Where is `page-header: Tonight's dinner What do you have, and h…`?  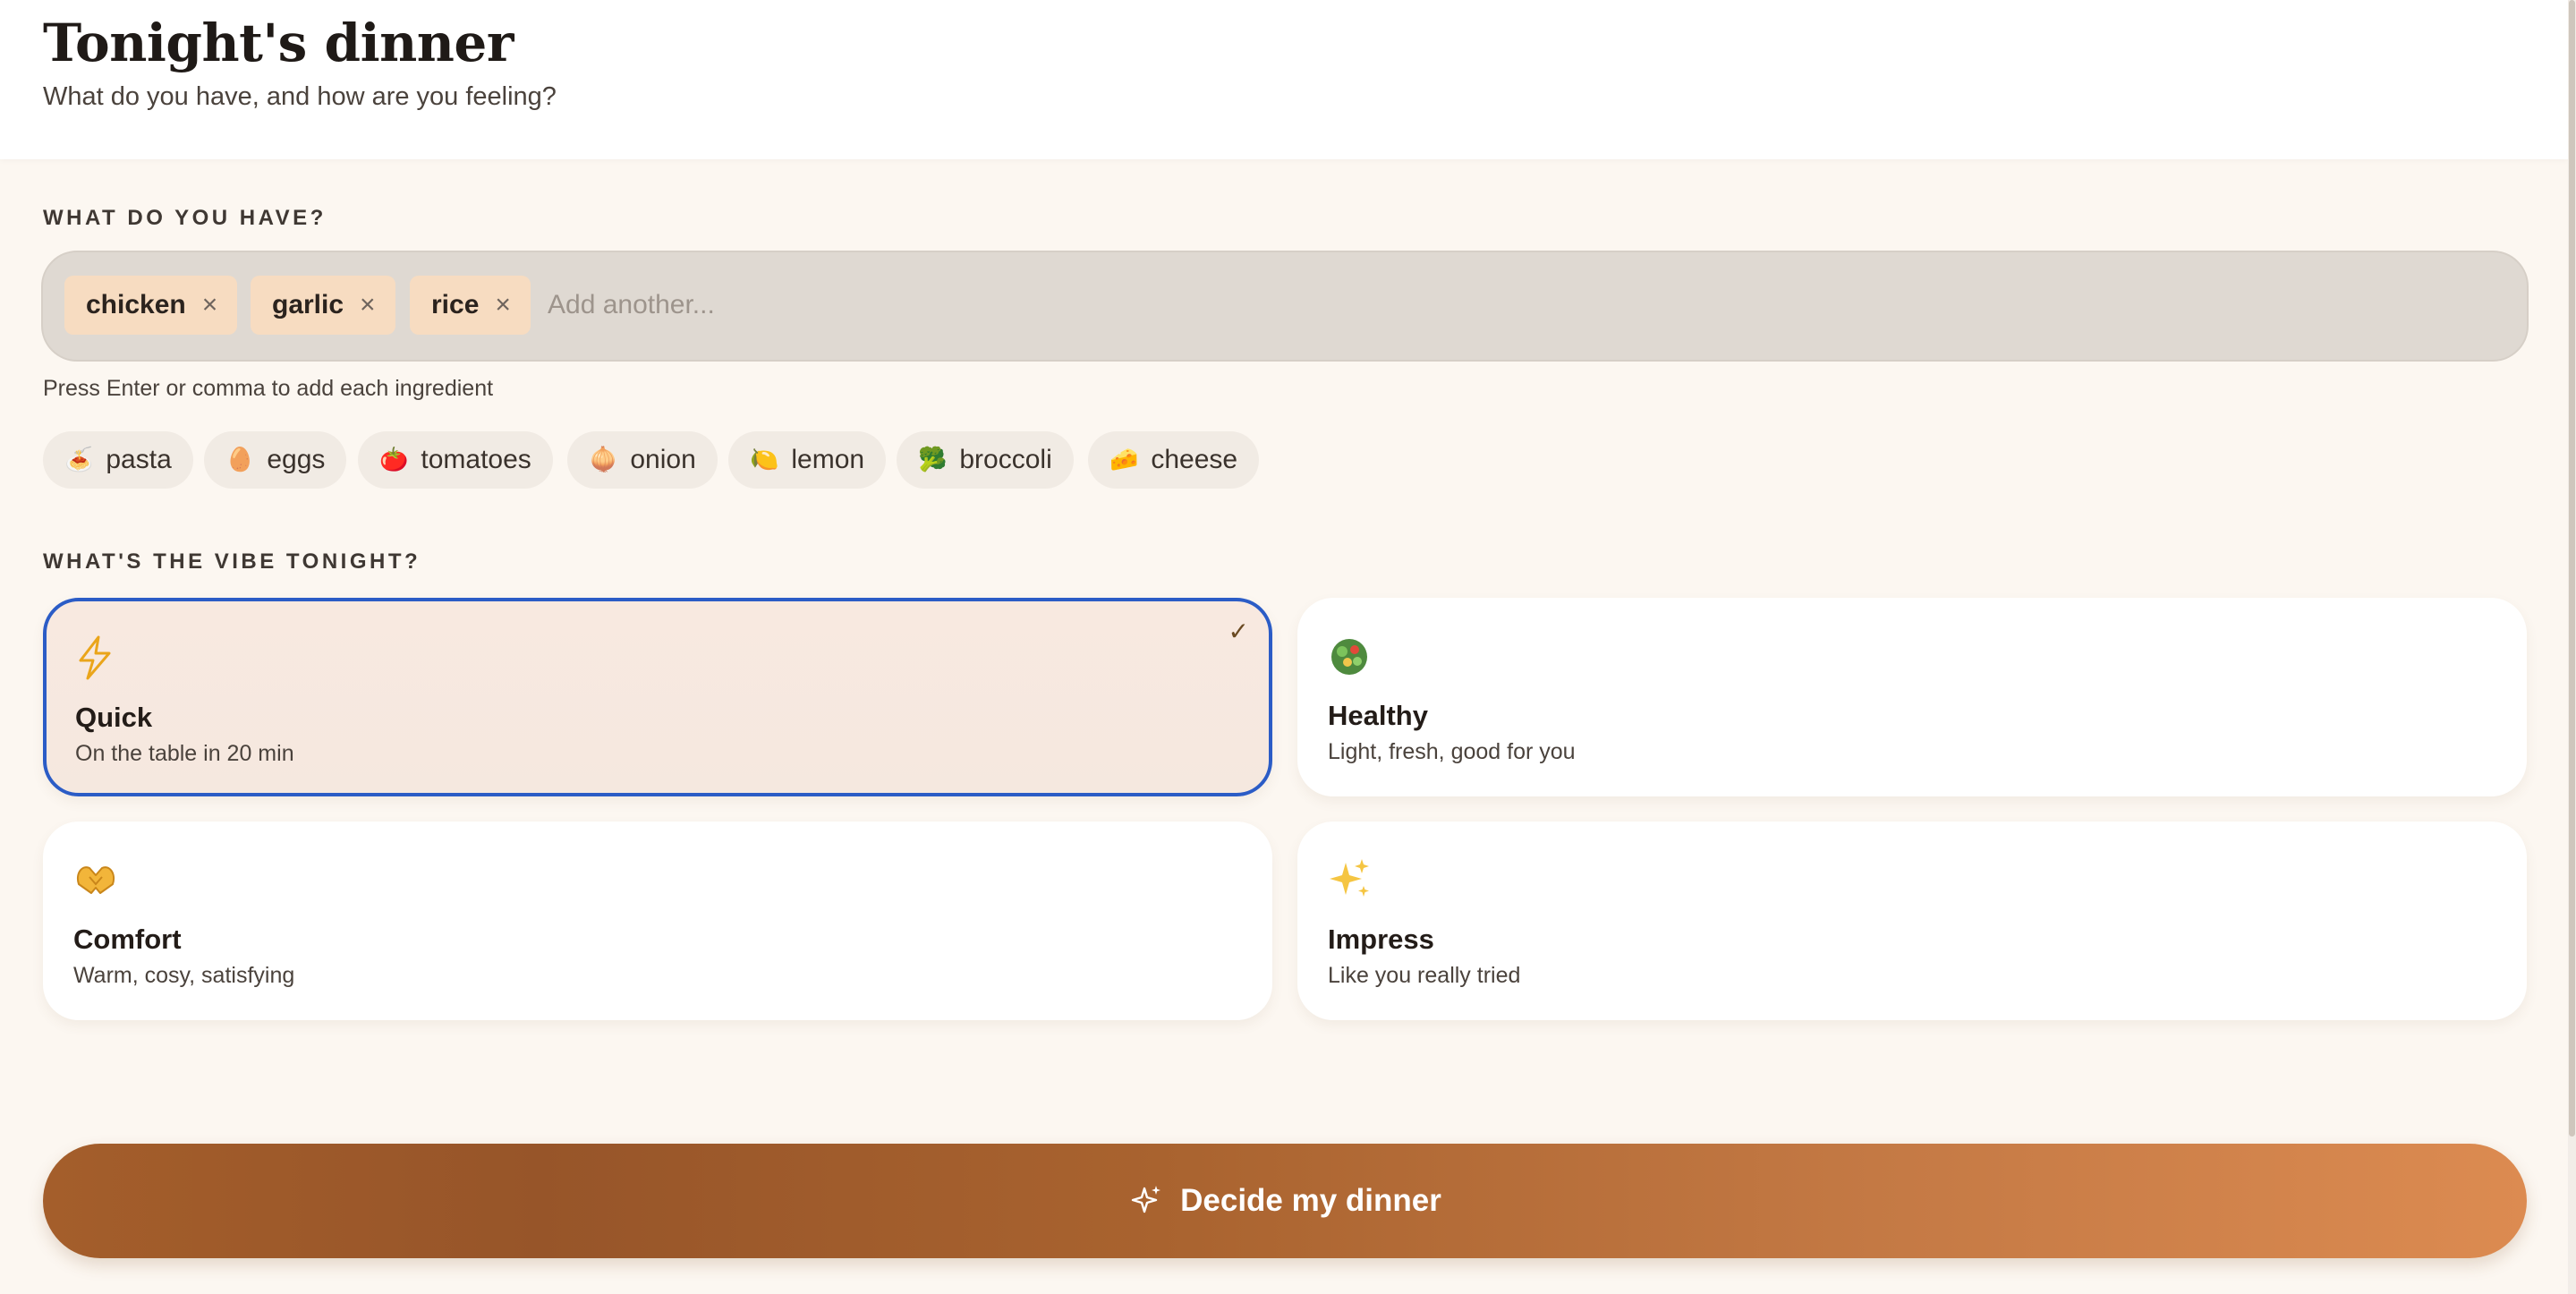 page-header: Tonight's dinner What do you have, and h… is located at coordinates (1284, 79).